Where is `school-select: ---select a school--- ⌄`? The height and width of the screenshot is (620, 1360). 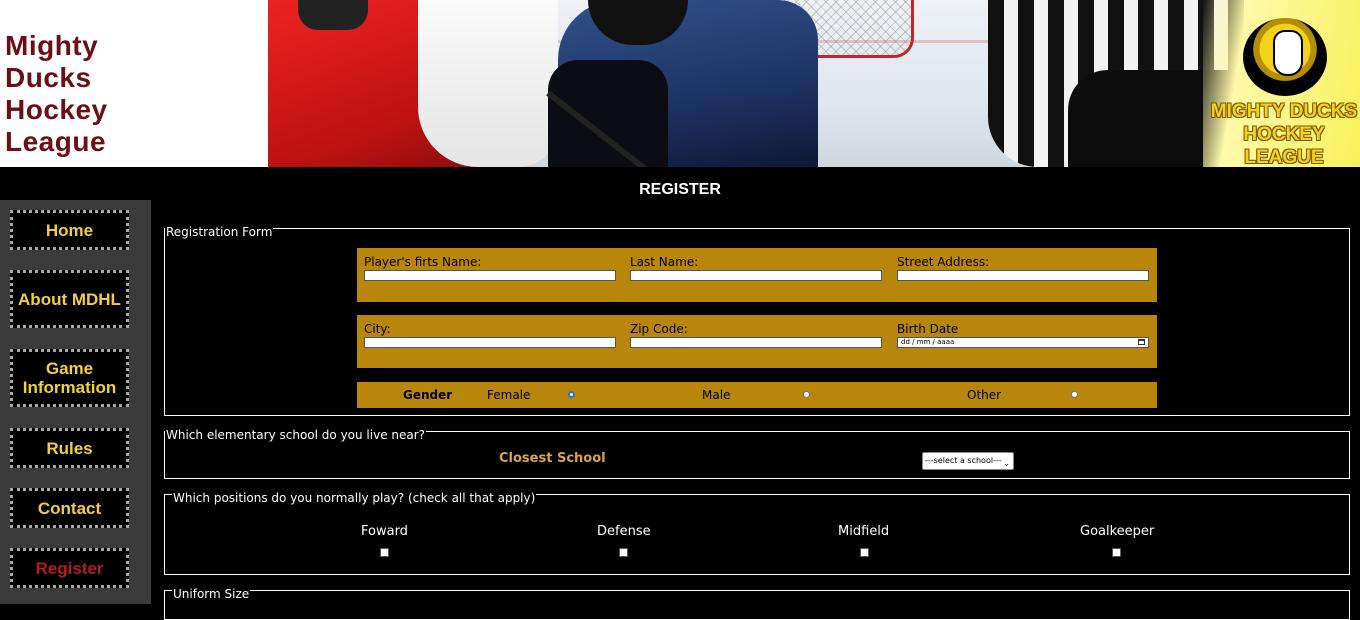 school-select: ---select a school--- ⌄ is located at coordinates (968, 461).